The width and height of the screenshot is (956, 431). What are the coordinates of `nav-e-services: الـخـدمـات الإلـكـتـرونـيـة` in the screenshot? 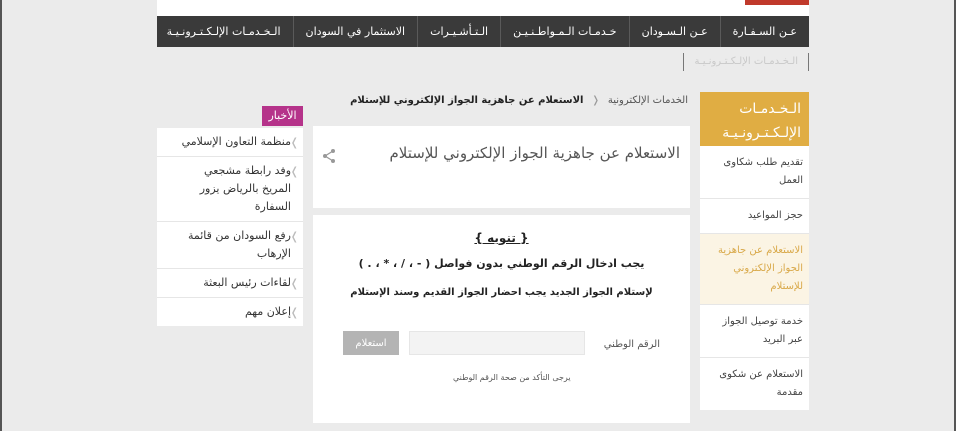 It's located at (224, 31).